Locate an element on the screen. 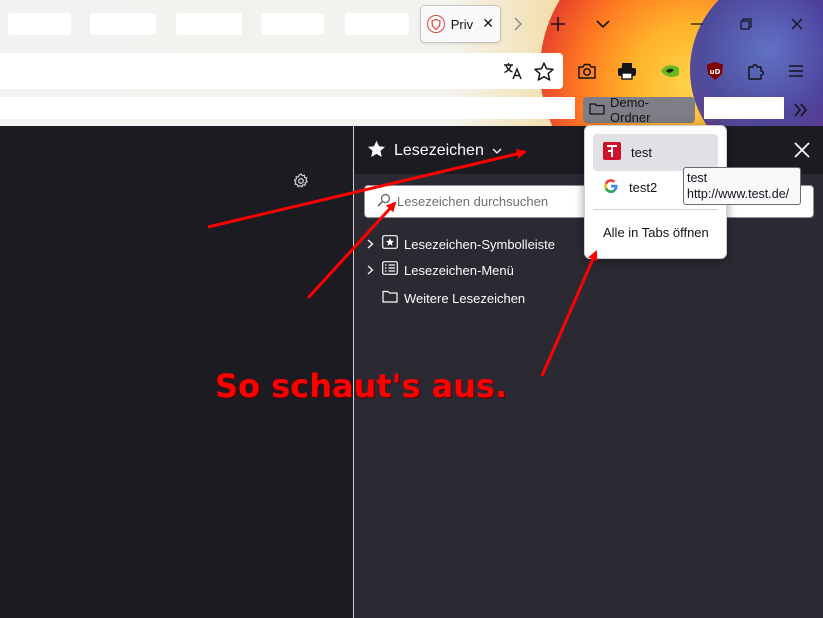 The height and width of the screenshot is (618, 823). sidebar-switcher: Lesezeichen is located at coordinates (434, 151).